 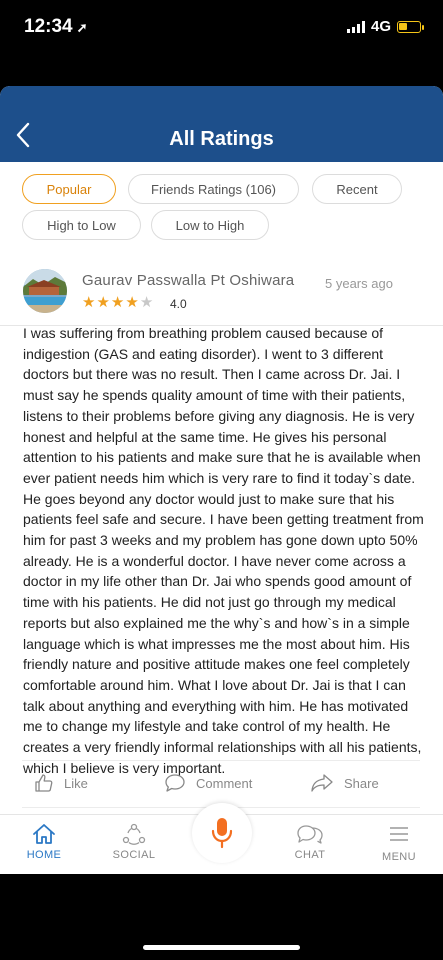 I want to click on reviewer-avatar, so click(x=45, y=291).